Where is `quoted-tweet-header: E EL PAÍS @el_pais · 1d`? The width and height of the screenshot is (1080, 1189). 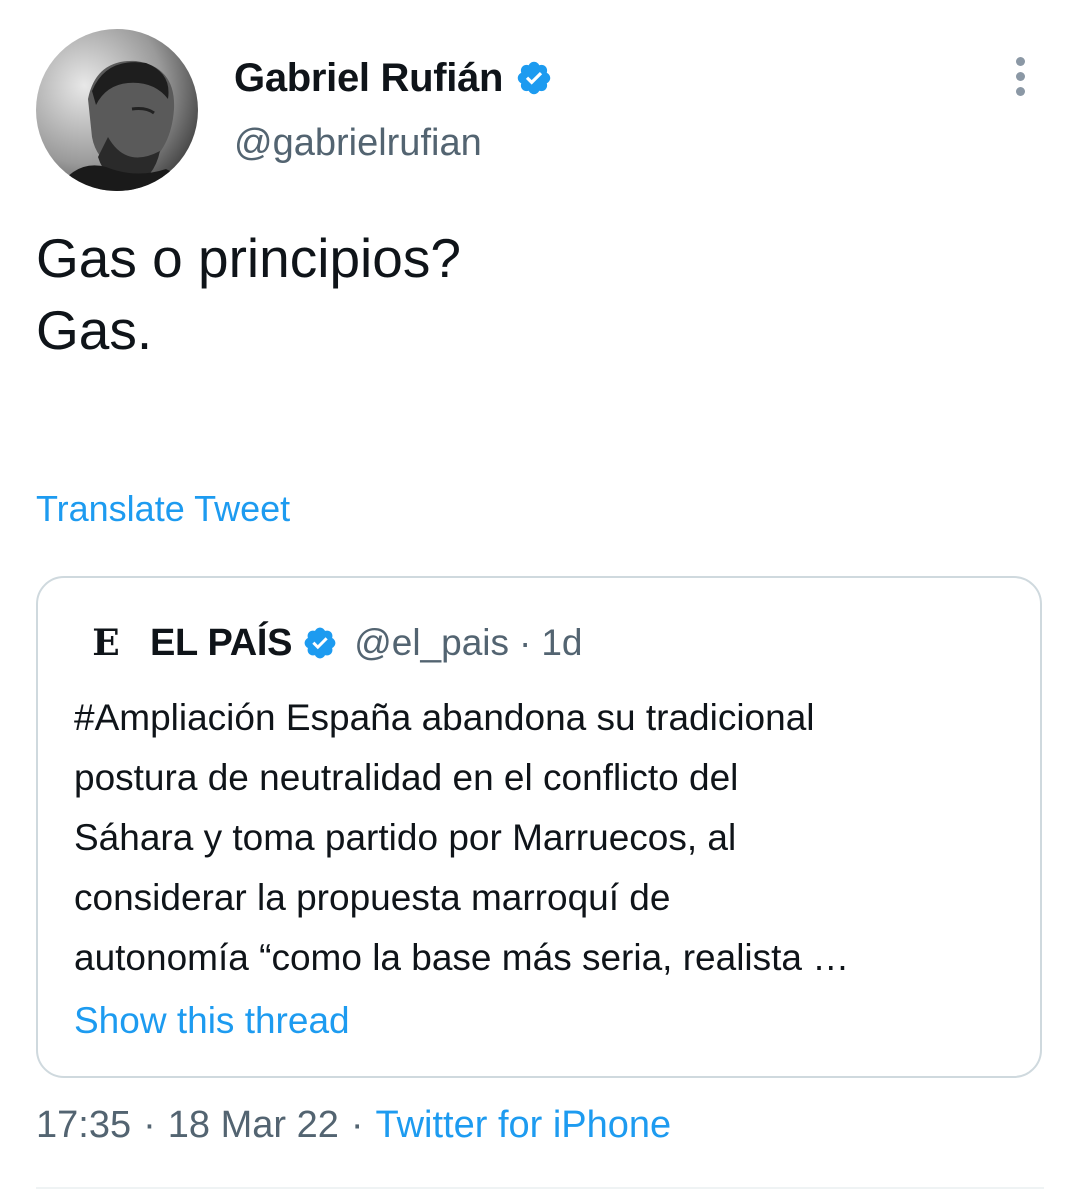 quoted-tweet-header: E EL PAÍS @el_pais · 1d is located at coordinates (334, 643).